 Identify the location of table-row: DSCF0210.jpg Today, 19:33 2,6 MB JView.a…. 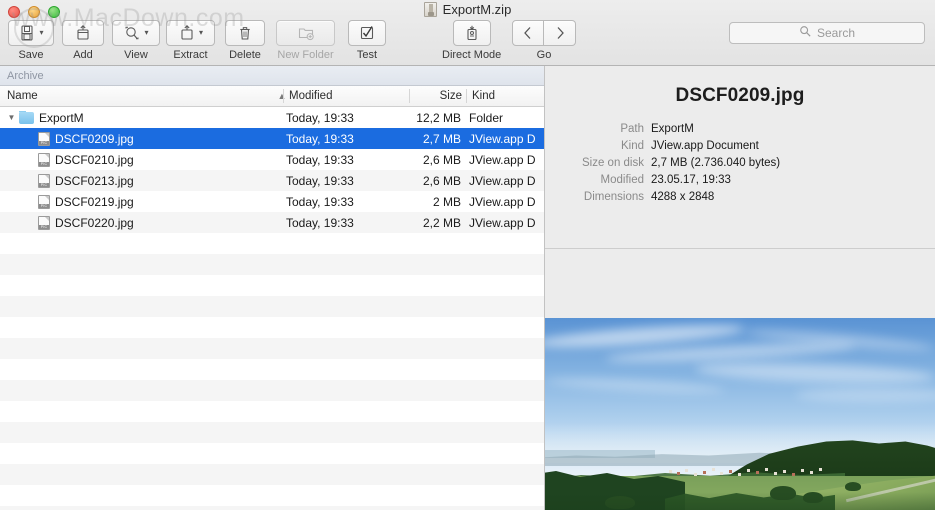
(272, 159).